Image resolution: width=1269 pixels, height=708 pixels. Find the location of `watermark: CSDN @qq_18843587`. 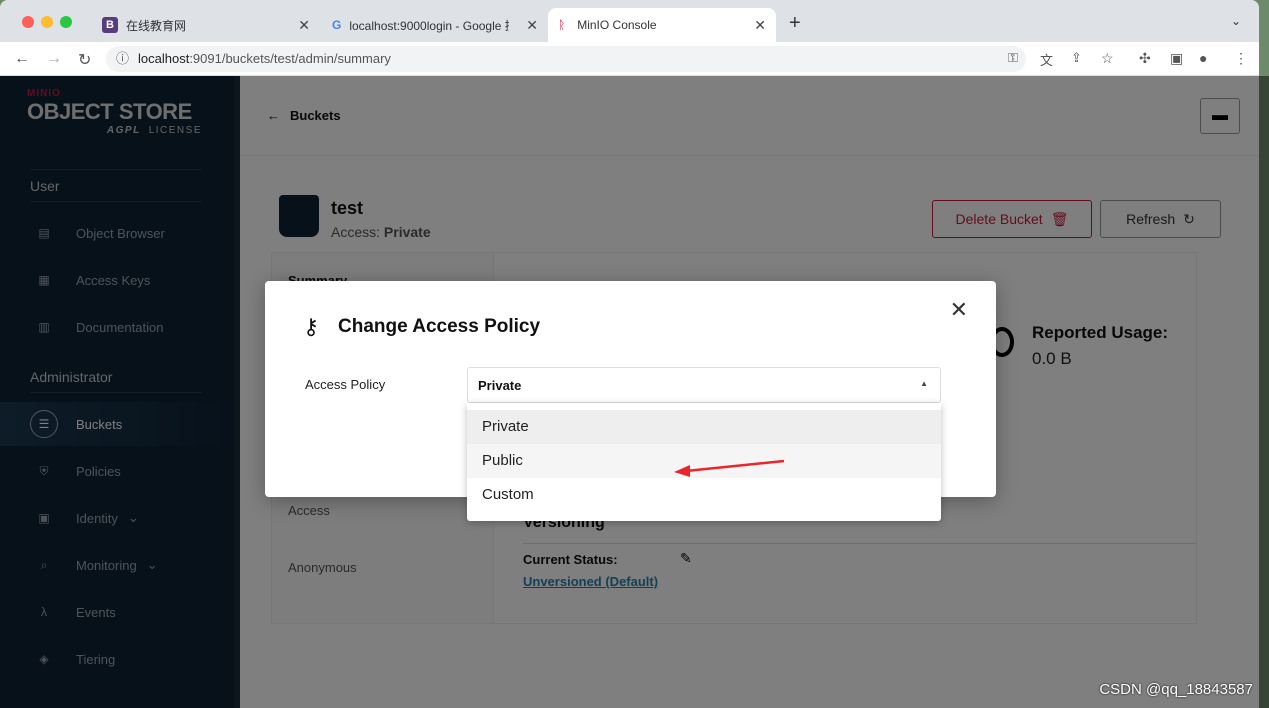

watermark: CSDN @qq_18843587 is located at coordinates (1176, 689).